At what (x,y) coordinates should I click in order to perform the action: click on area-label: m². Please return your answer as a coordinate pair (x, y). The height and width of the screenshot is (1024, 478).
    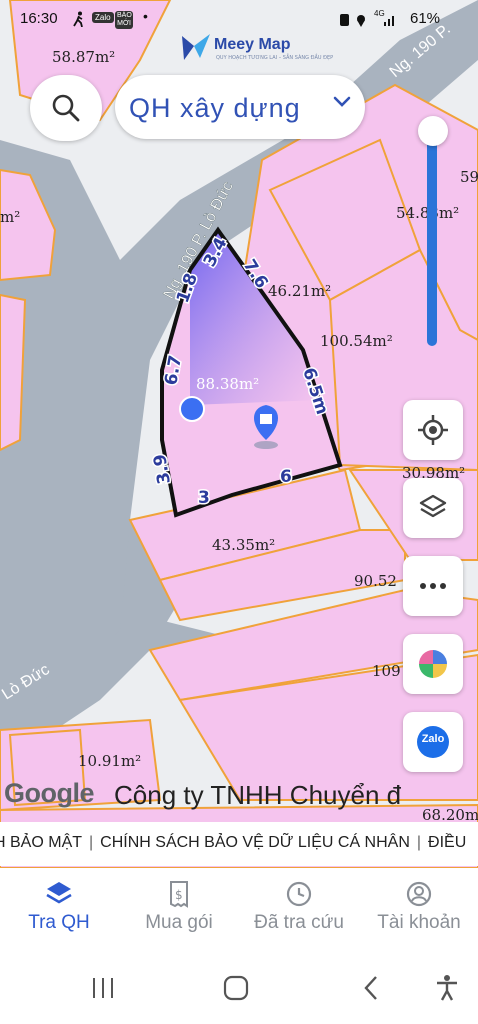
    Looking at the image, I should click on (10, 217).